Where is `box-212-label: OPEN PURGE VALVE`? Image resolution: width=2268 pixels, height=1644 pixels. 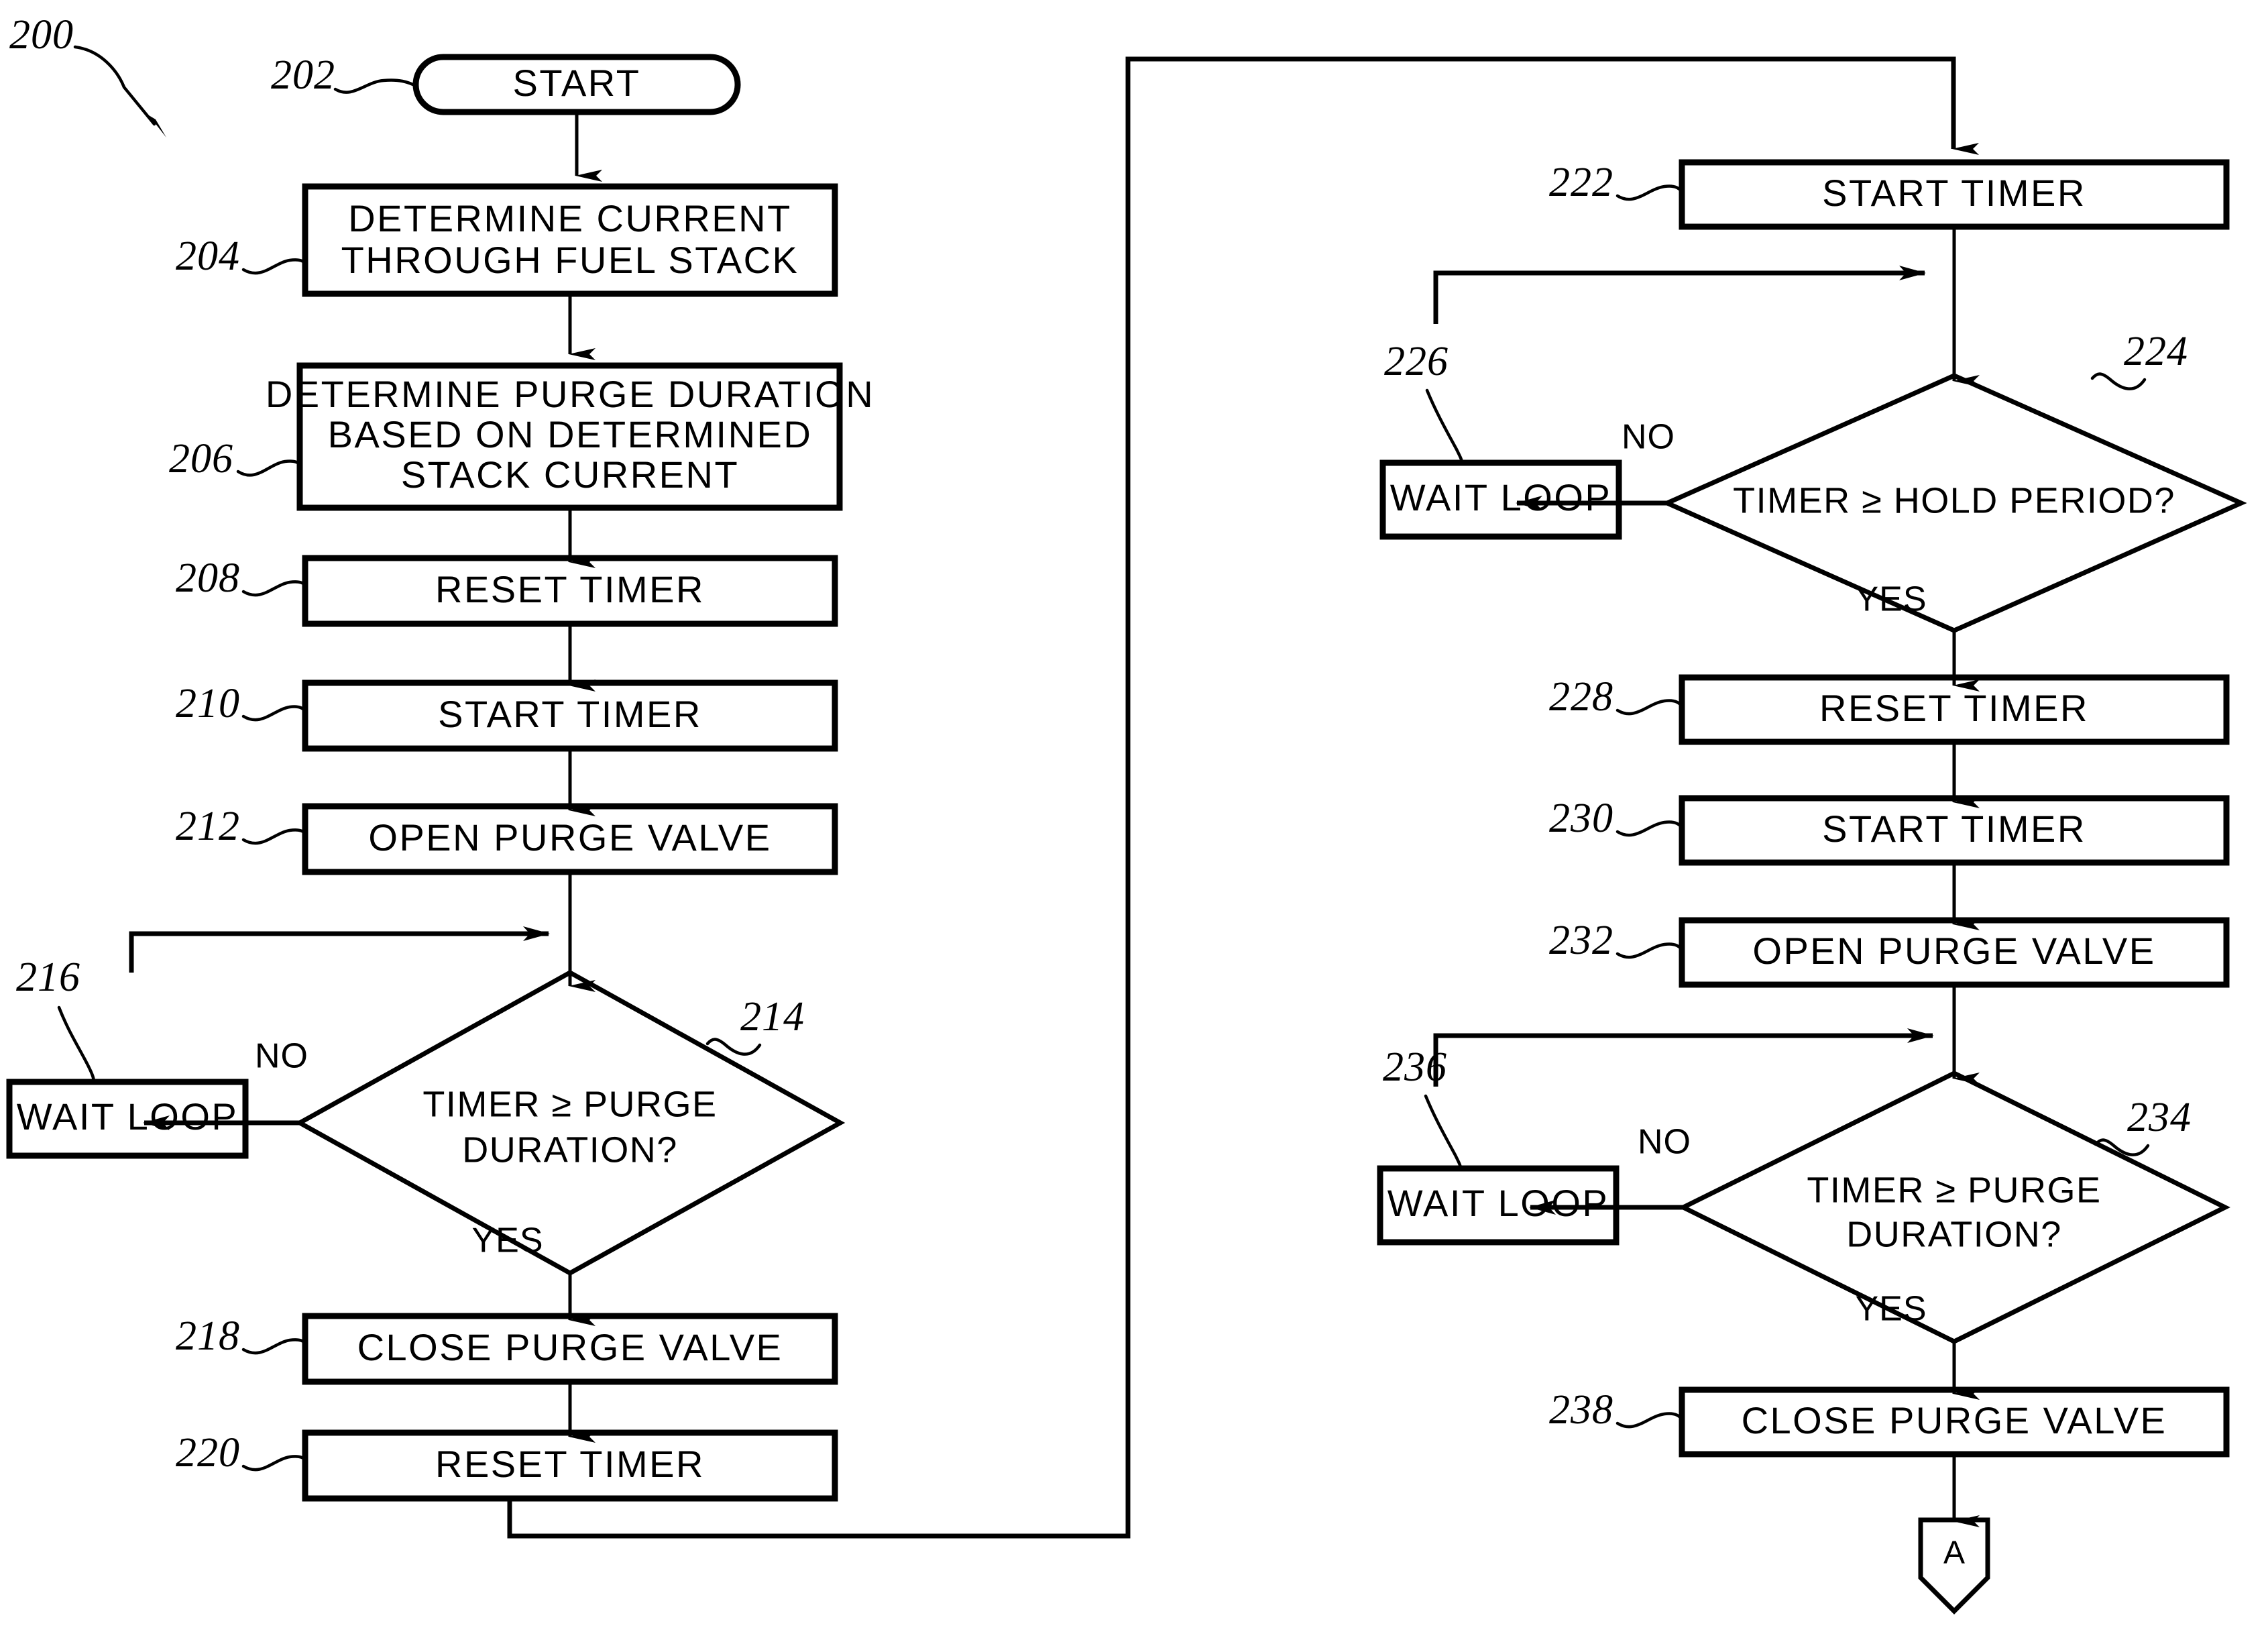 box-212-label: OPEN PURGE VALVE is located at coordinates (569, 837).